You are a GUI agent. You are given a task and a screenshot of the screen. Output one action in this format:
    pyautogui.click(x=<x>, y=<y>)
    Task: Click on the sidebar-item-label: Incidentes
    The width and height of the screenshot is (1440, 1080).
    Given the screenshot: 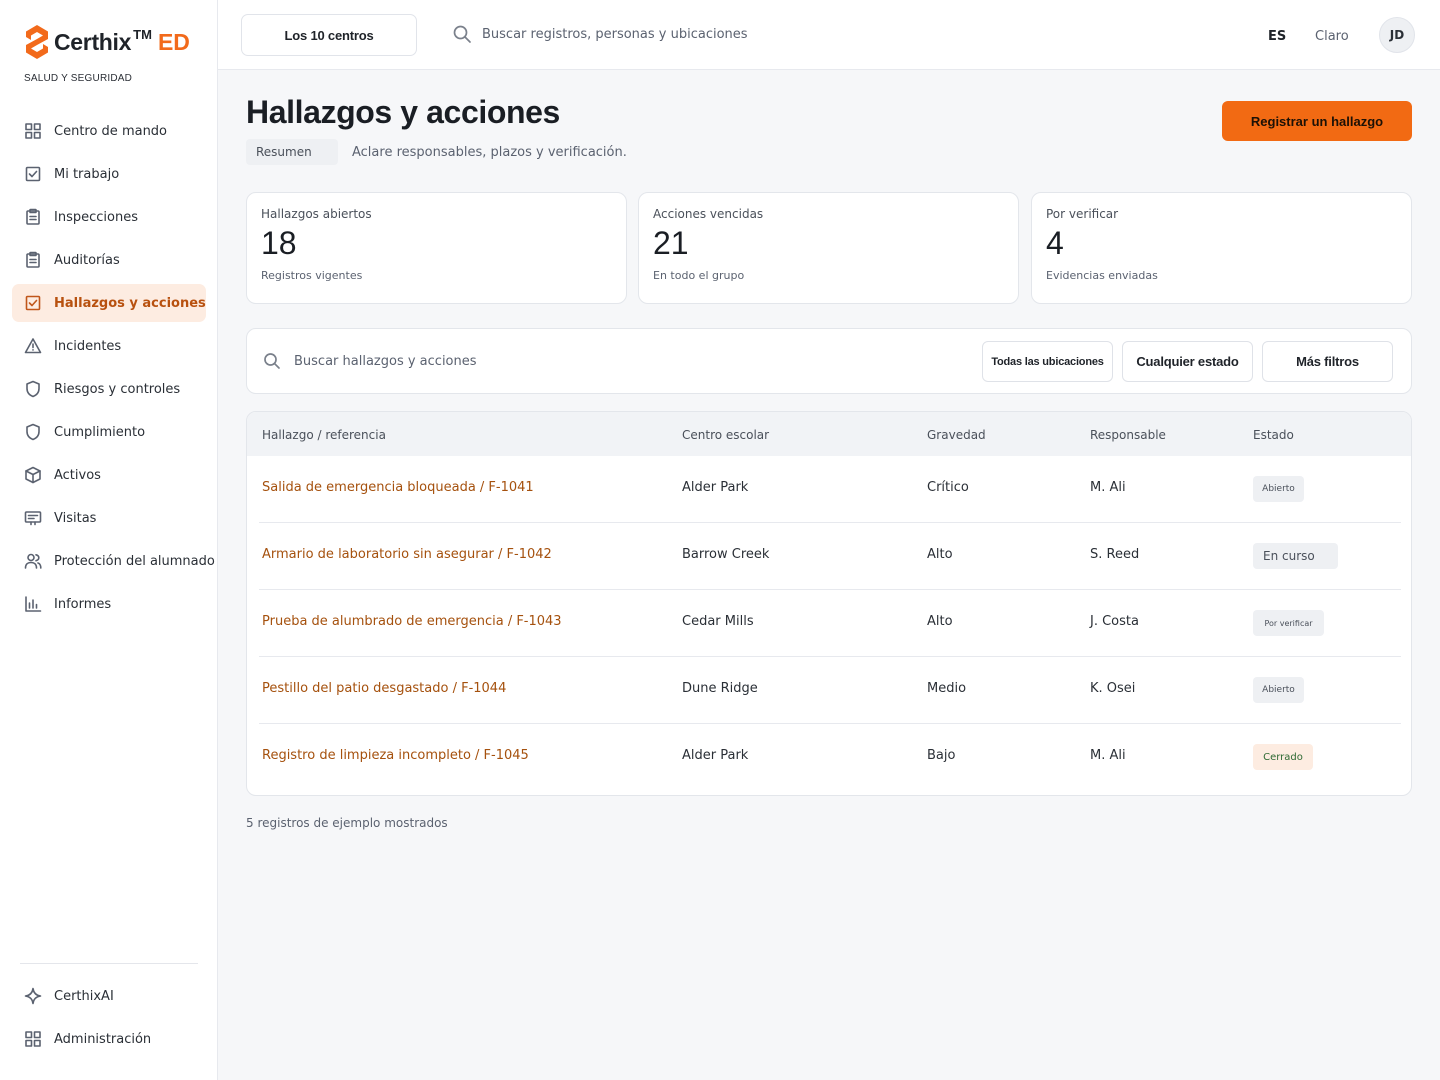 What is the action you would take?
    pyautogui.click(x=88, y=346)
    